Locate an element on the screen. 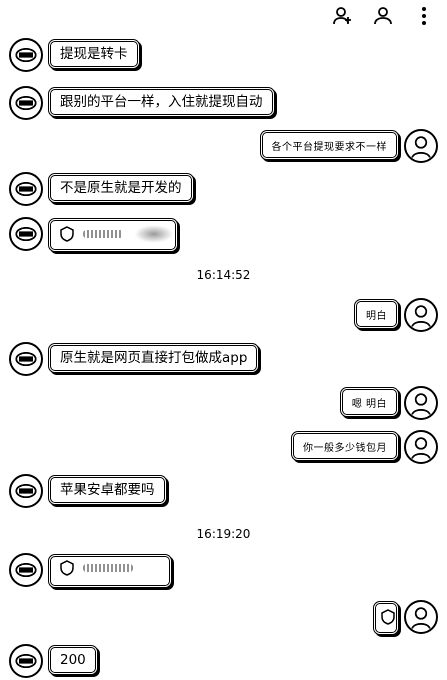 Image resolution: width=447 pixels, height=680 pixels. more-vertical-icon is located at coordinates (424, 16).